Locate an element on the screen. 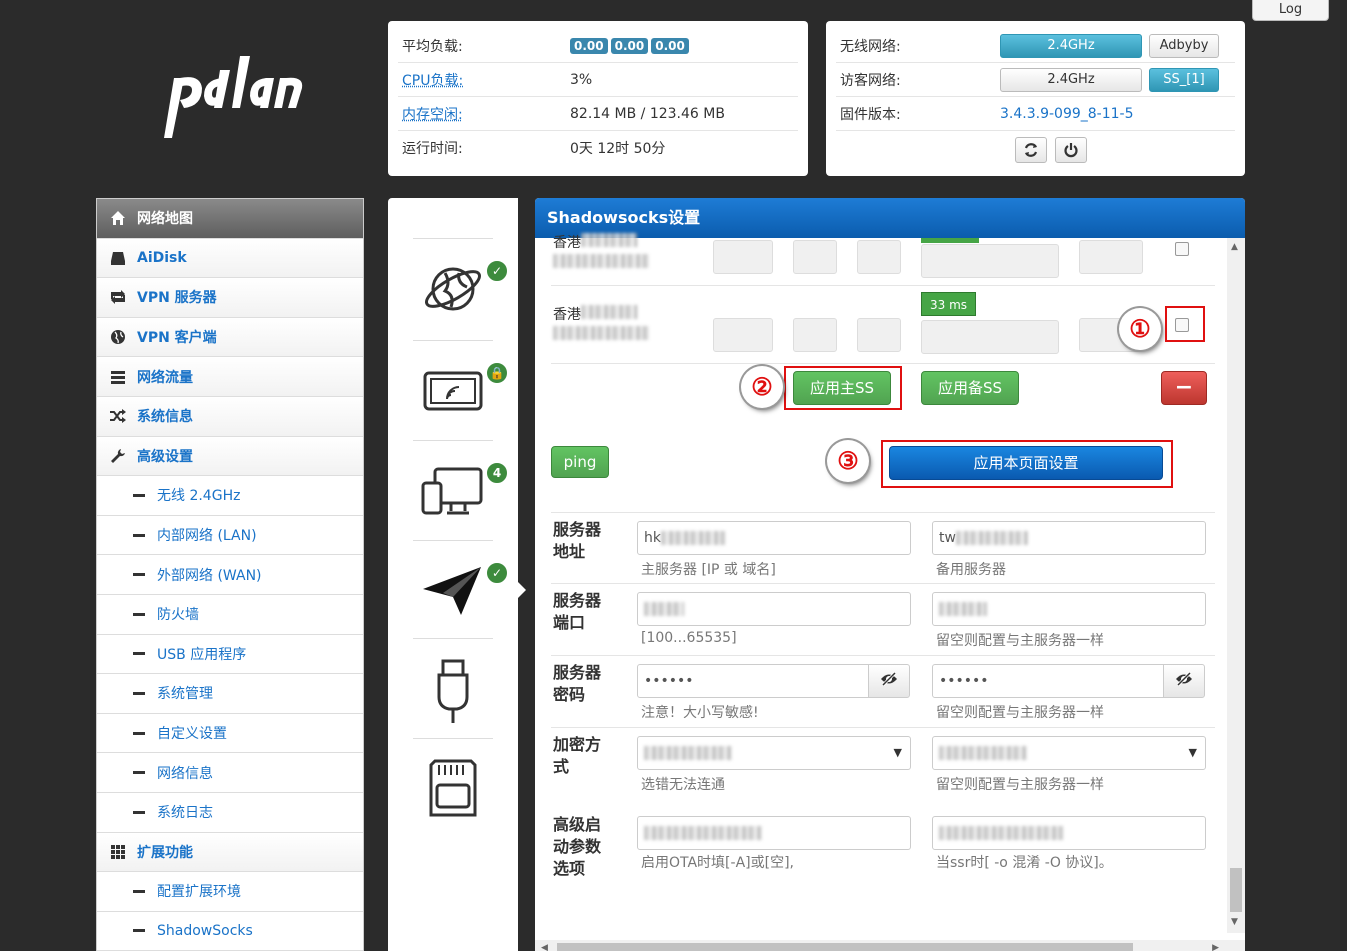  show-backup-password-button is located at coordinates (1184, 681).